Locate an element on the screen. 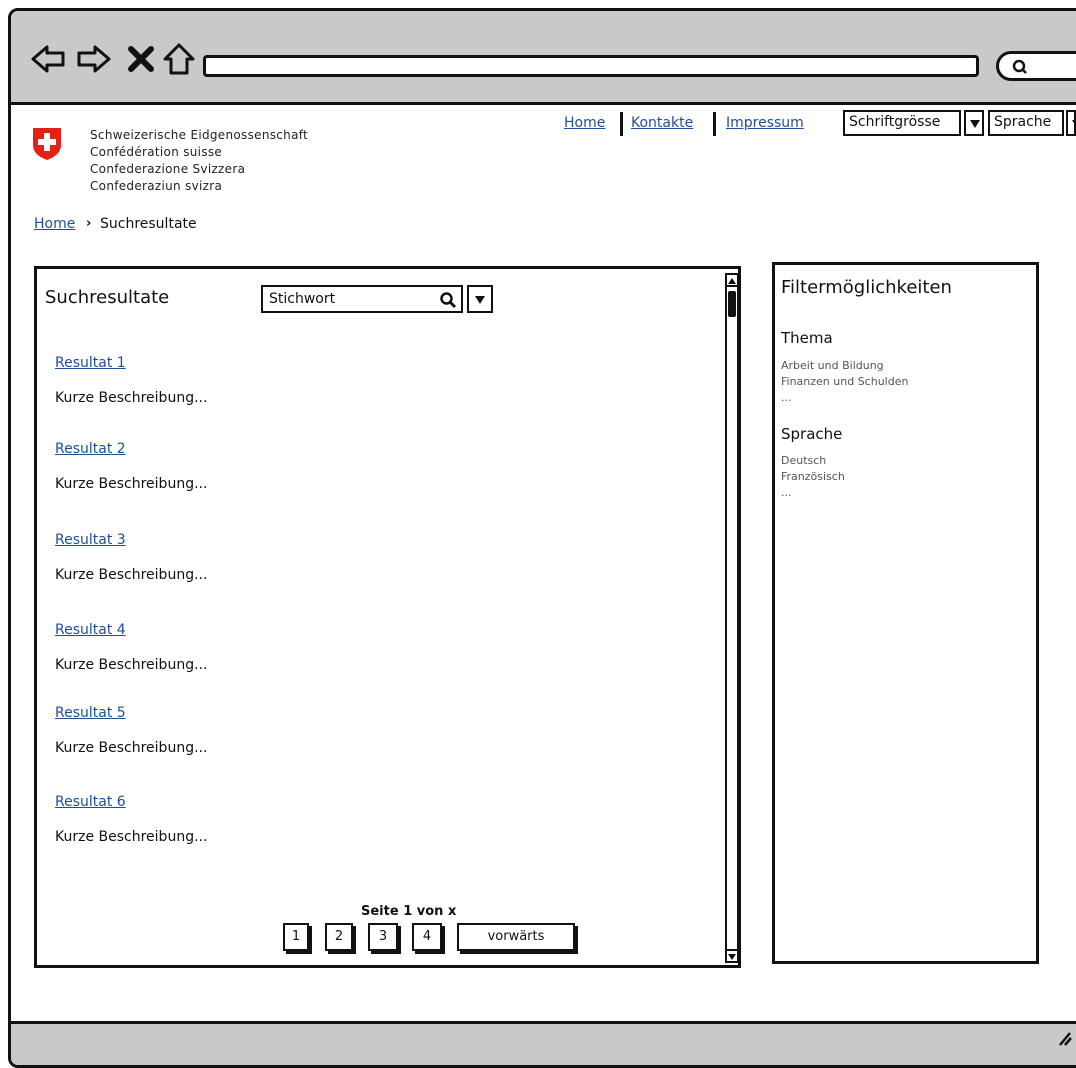 This screenshot has width=1076, height=1068. filter-title: Filtermöglichkeiten is located at coordinates (866, 287).